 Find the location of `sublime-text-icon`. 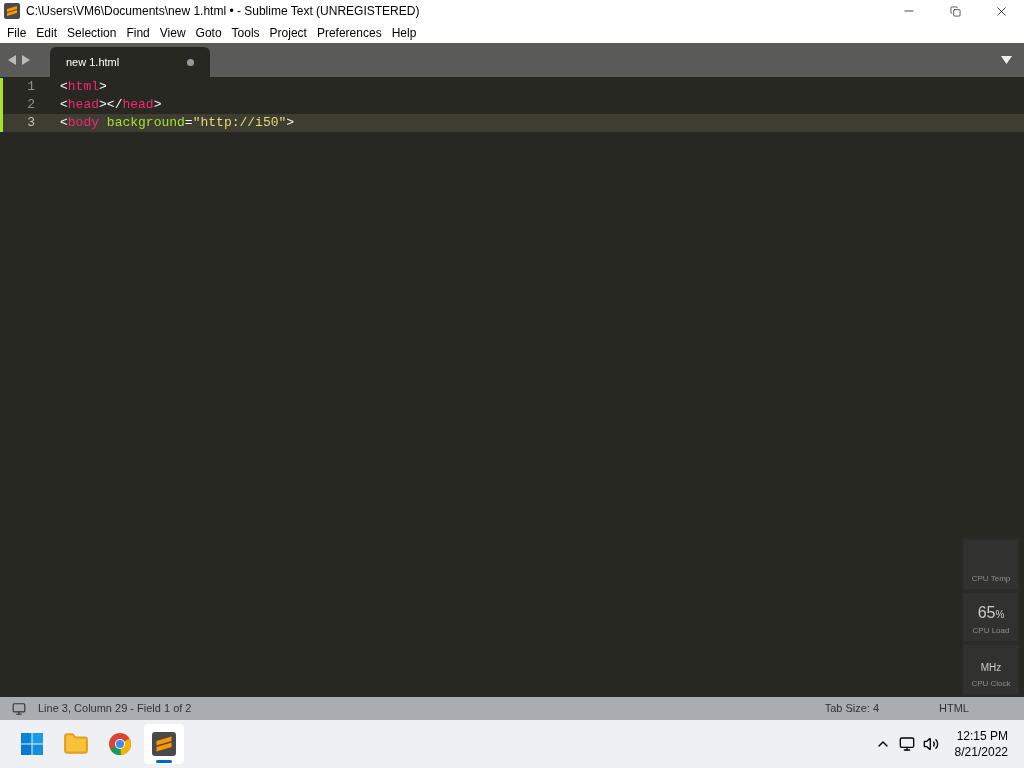

sublime-text-icon is located at coordinates (164, 744).